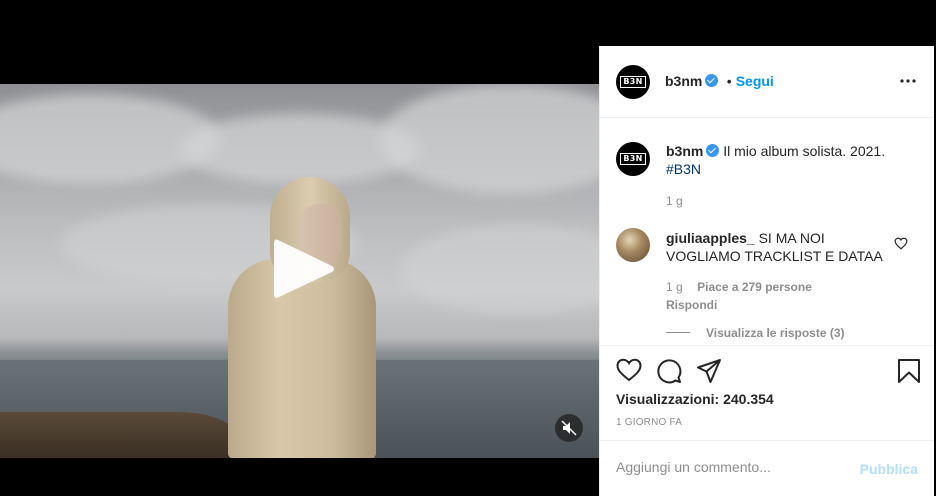 This screenshot has width=936, height=496. I want to click on comment-heart-icon, so click(901, 246).